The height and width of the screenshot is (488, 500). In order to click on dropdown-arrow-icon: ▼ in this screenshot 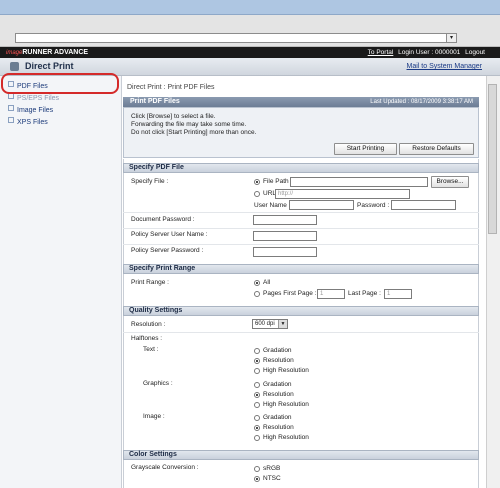, I will do `click(282, 324)`.